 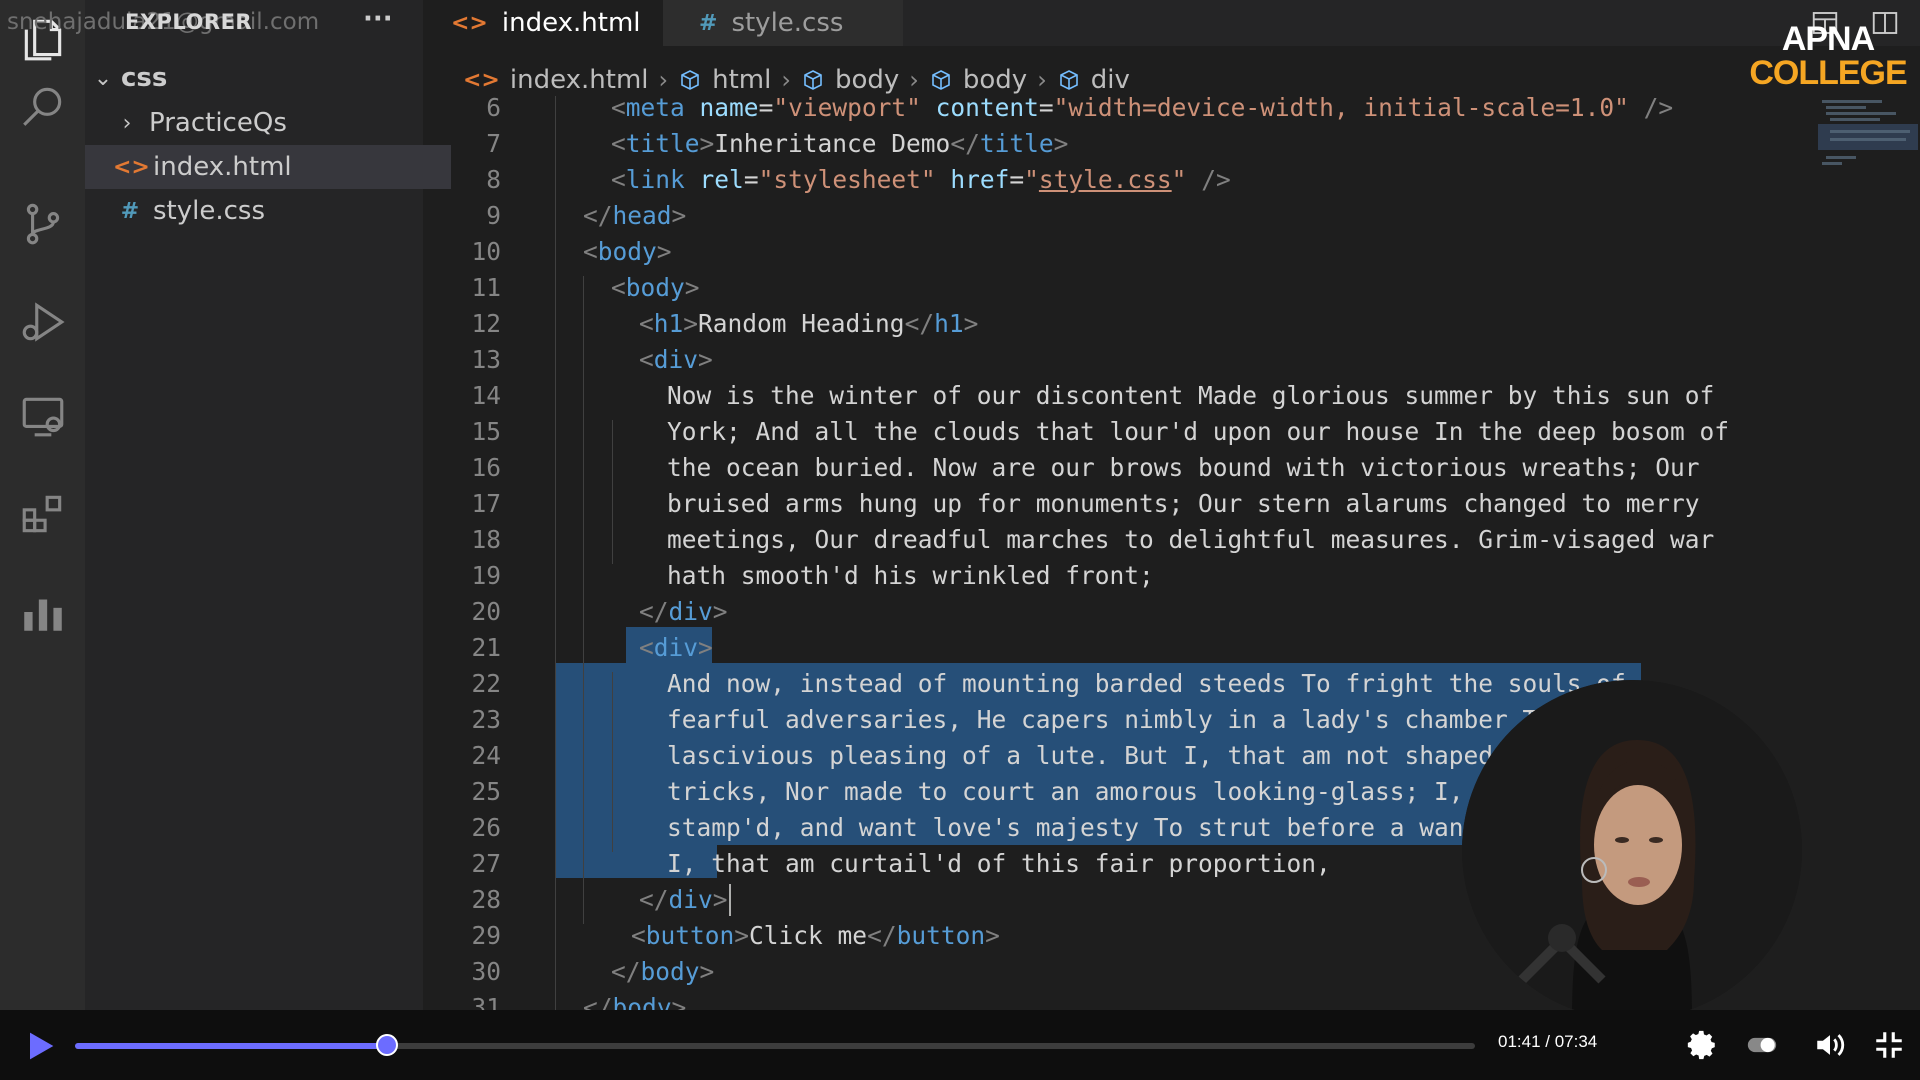 I want to click on code-line: <button>Click me</button>, so click(x=815, y=935).